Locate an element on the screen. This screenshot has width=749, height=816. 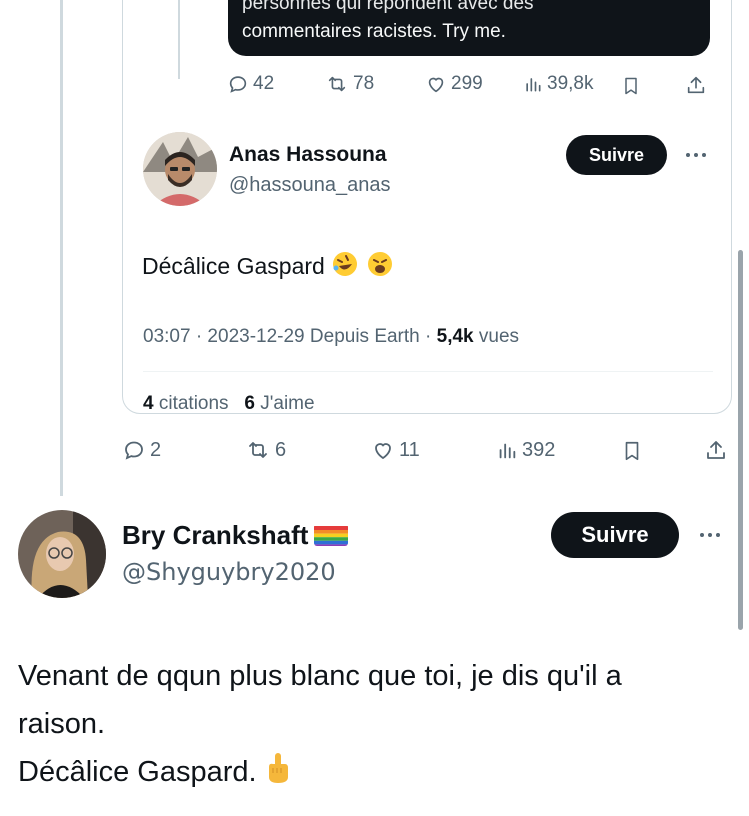
quote-bookmark-action is located at coordinates (632, 451).